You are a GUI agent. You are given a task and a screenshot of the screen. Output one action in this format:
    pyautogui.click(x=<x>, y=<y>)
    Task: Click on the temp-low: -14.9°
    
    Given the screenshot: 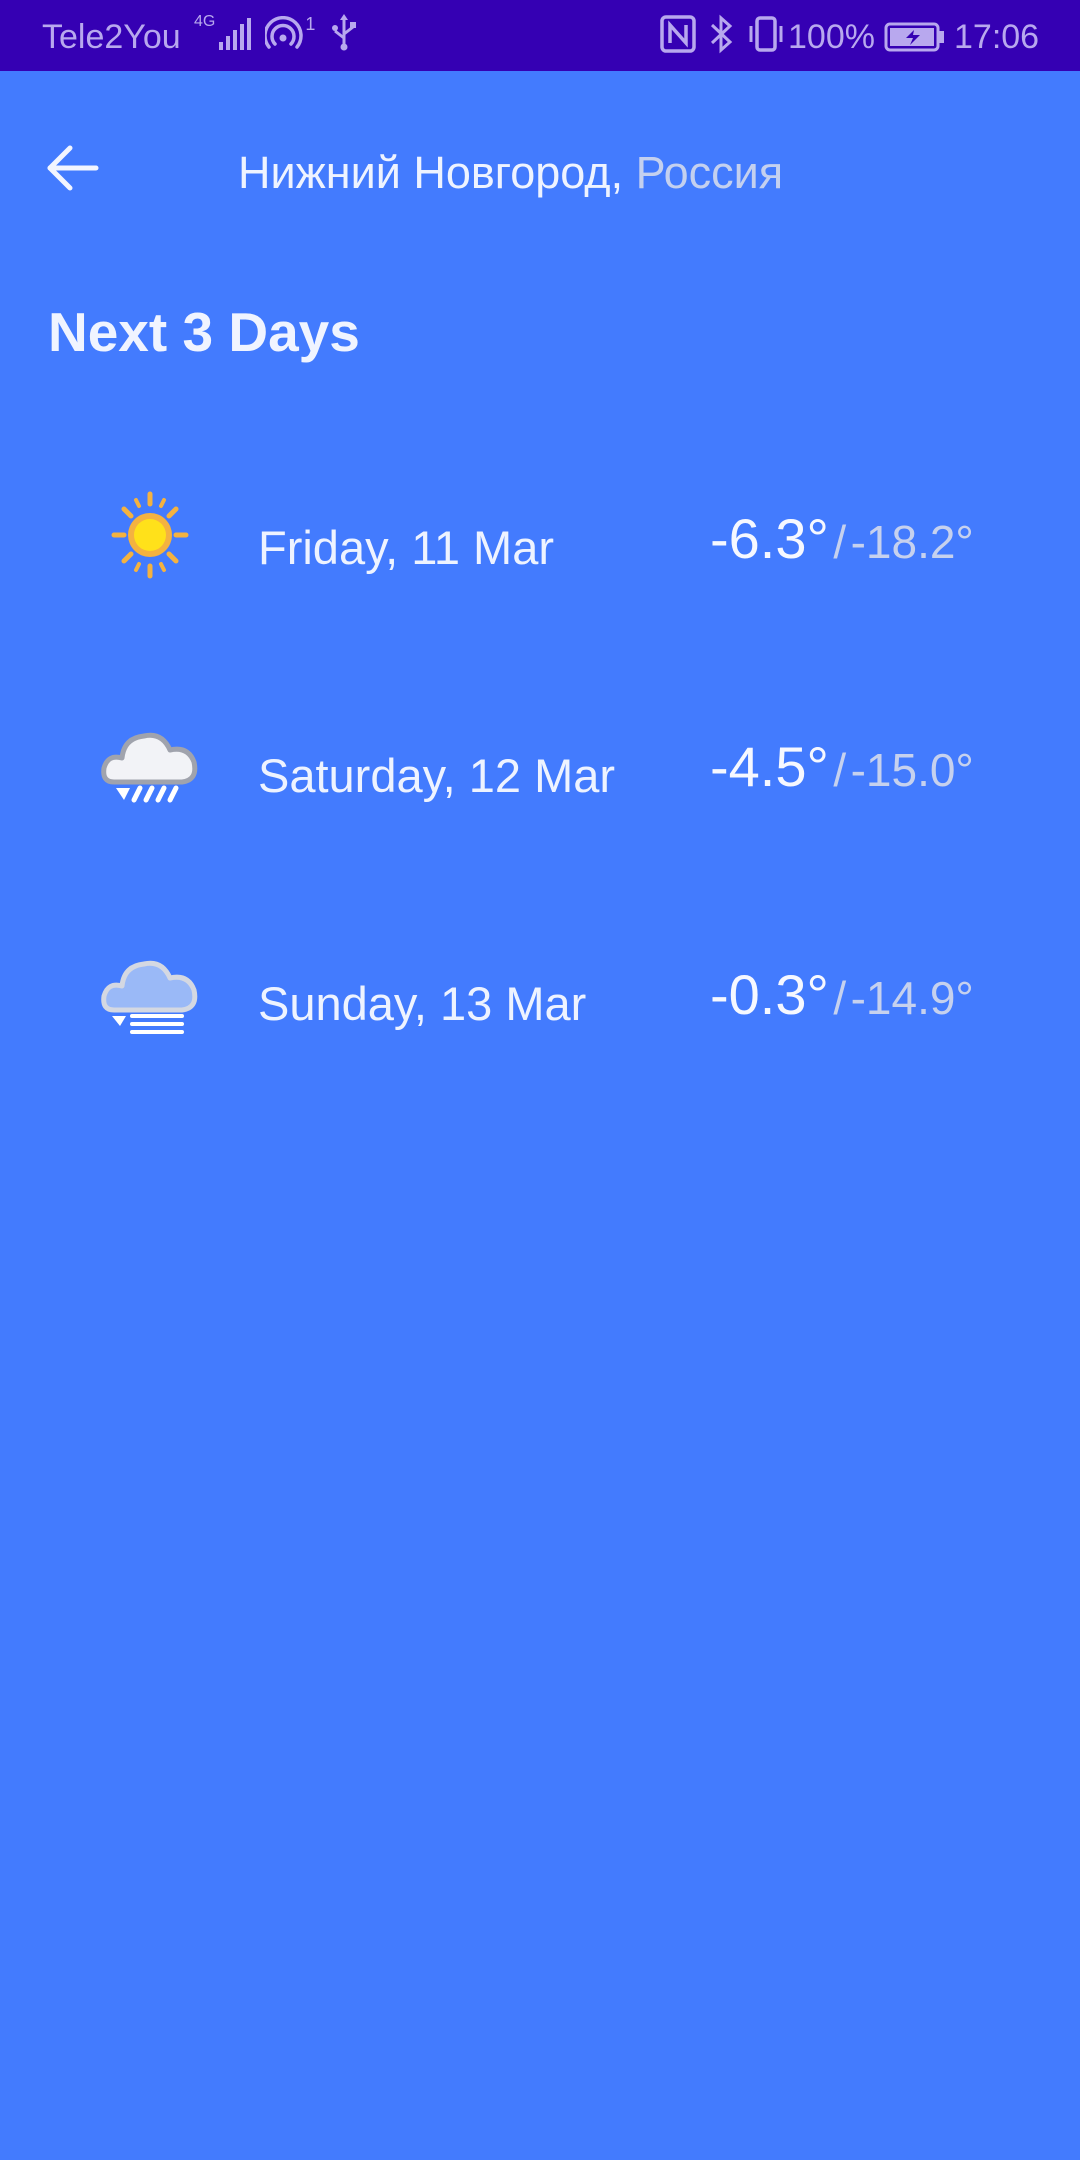 What is the action you would take?
    pyautogui.click(x=912, y=998)
    